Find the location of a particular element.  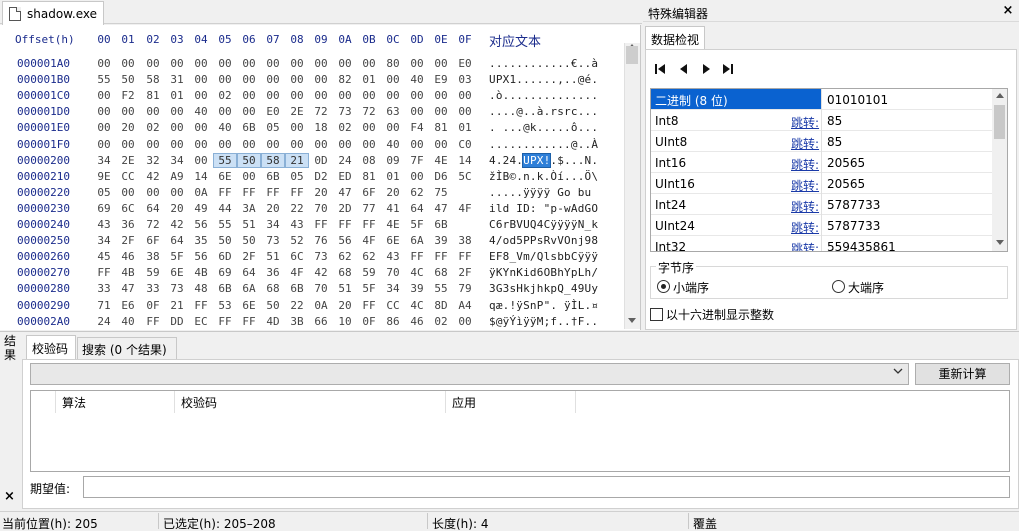

hex-byte: 36 is located at coordinates (273, 272).